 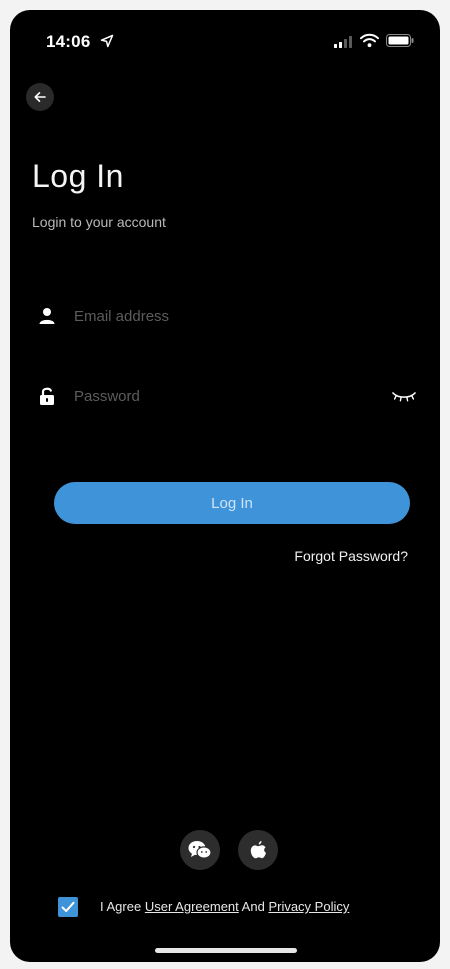 I want to click on wechat-login-button, so click(x=200, y=850).